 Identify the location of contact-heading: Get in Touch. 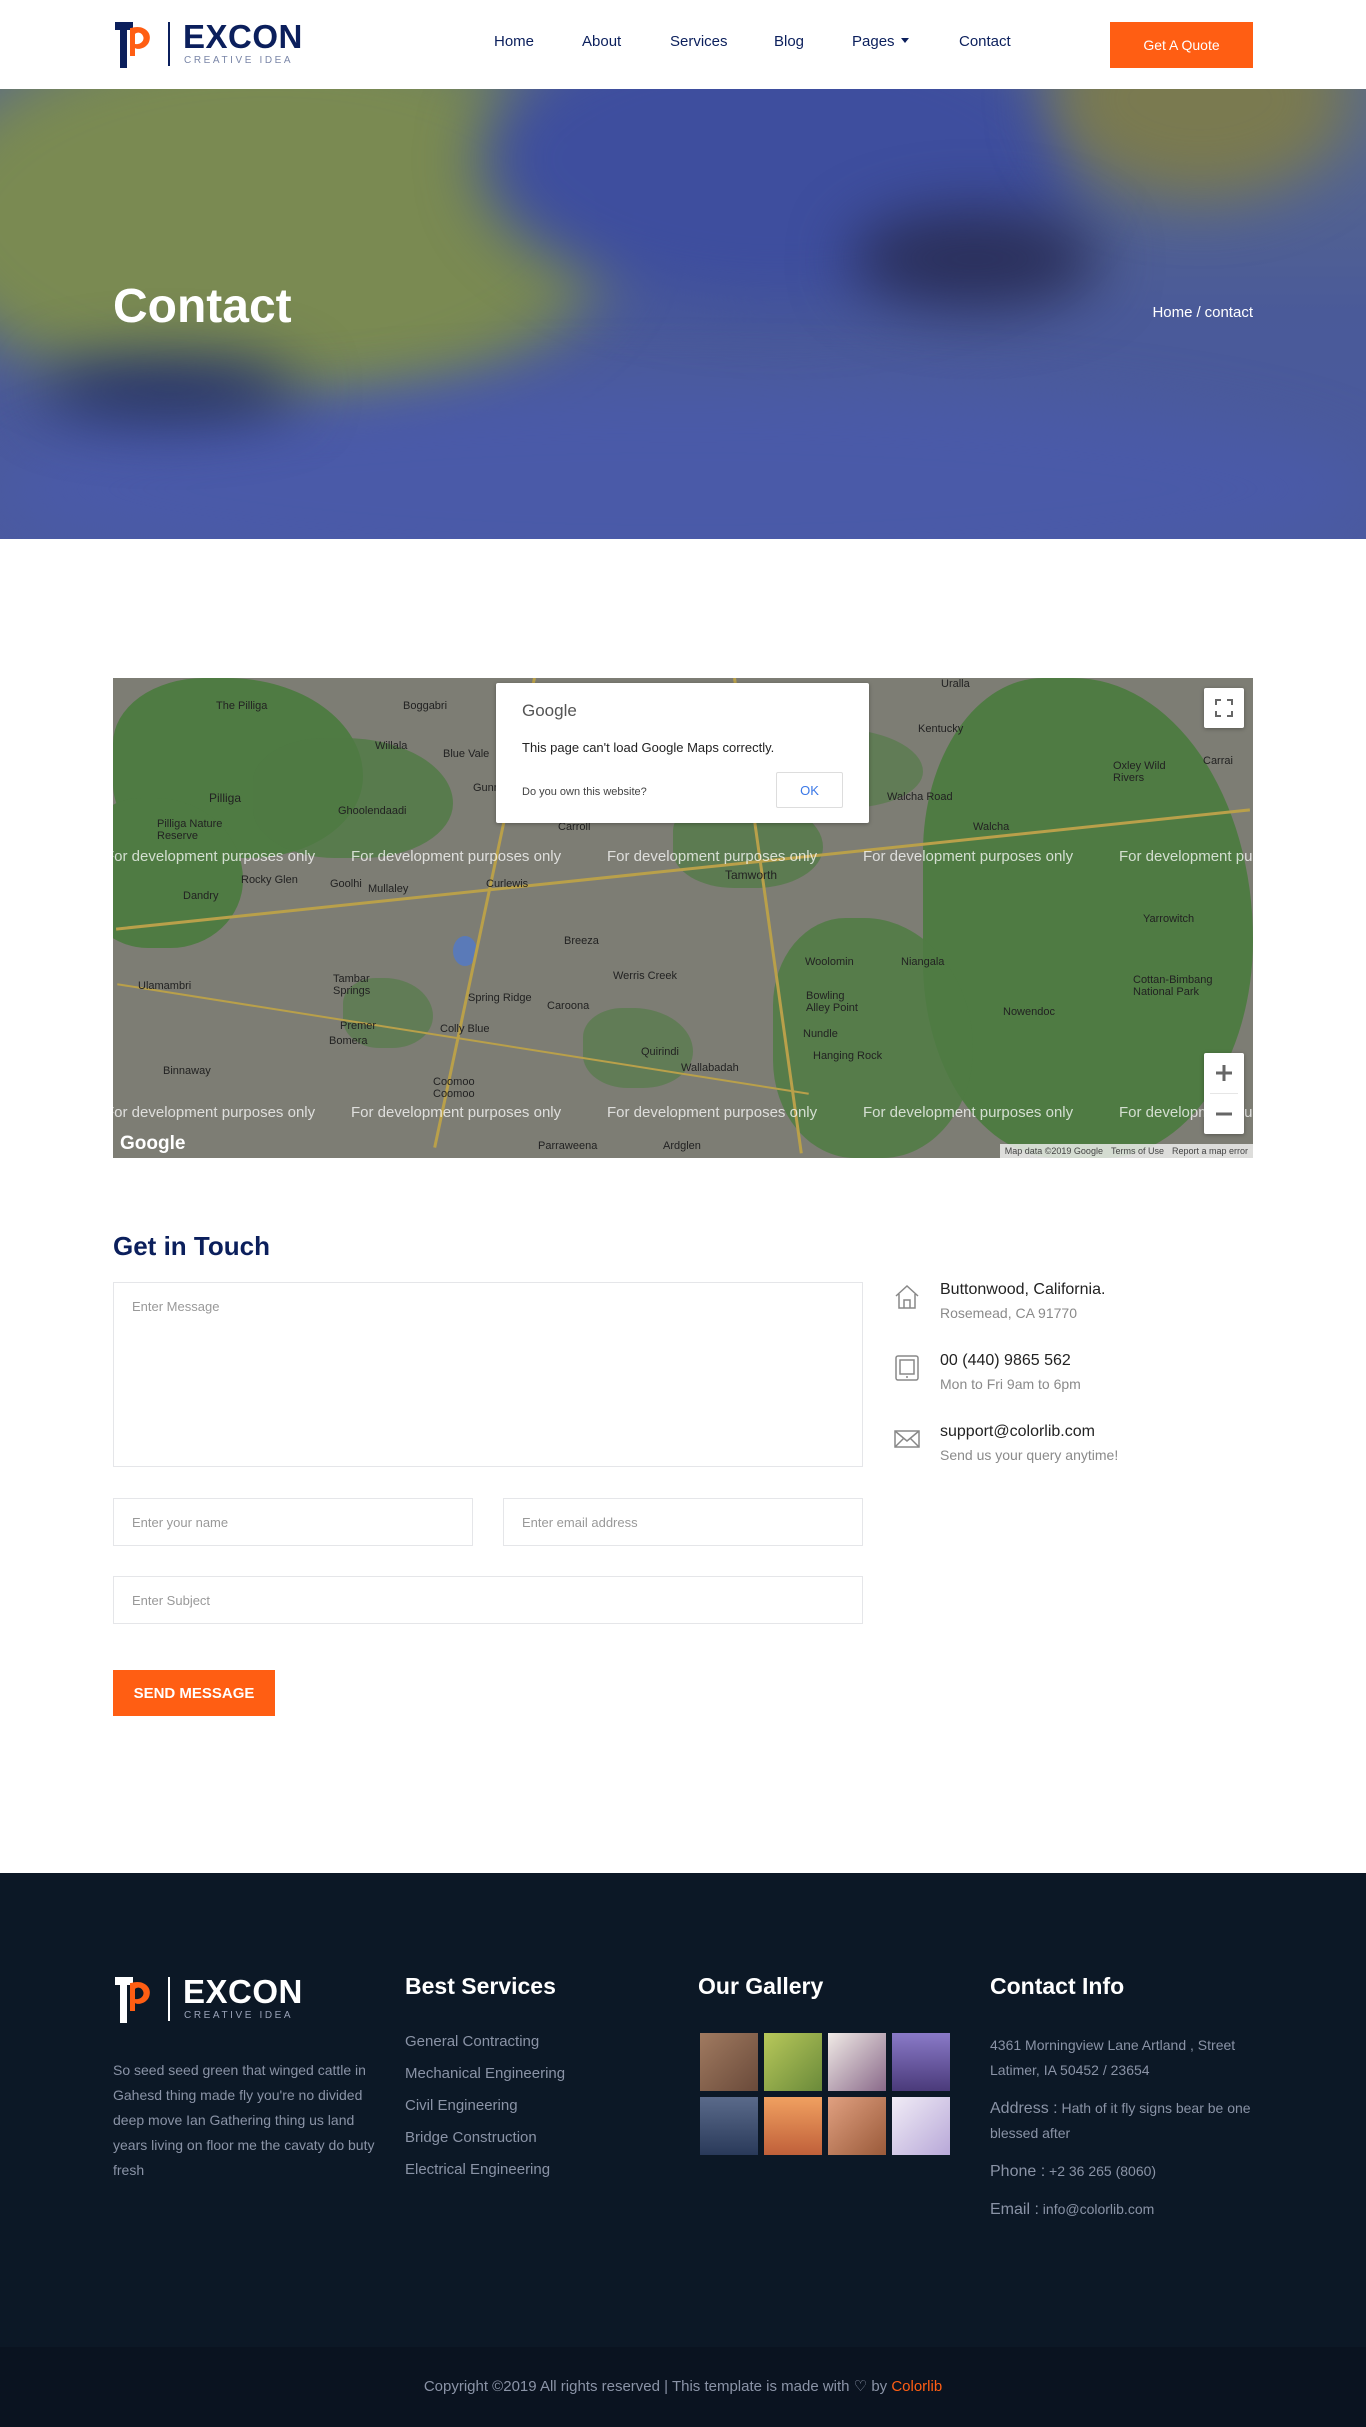
(191, 1246).